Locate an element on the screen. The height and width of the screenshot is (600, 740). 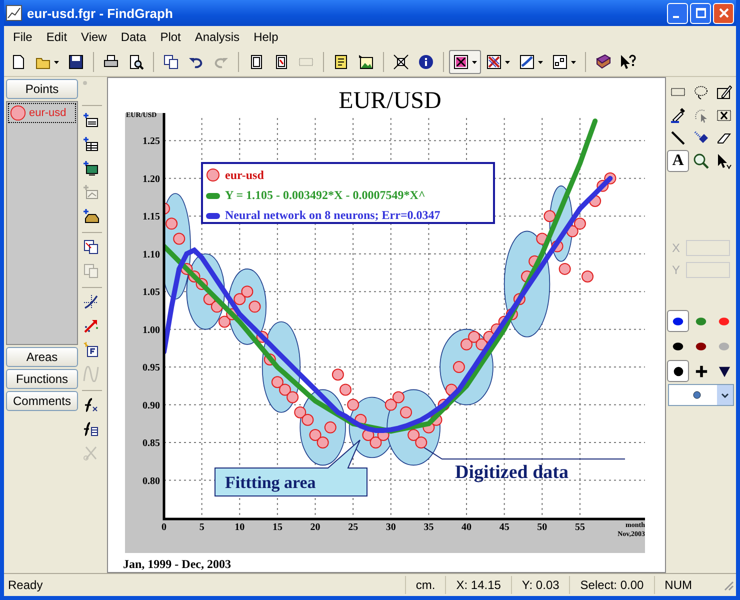
resize-grip-icon is located at coordinates (728, 585).